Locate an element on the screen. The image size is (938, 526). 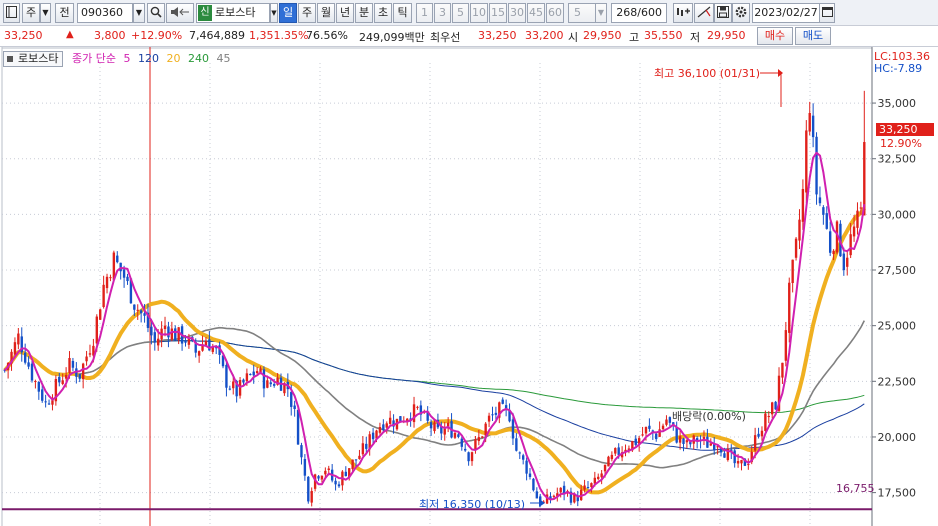
draw-tools-icon is located at coordinates (704, 13).